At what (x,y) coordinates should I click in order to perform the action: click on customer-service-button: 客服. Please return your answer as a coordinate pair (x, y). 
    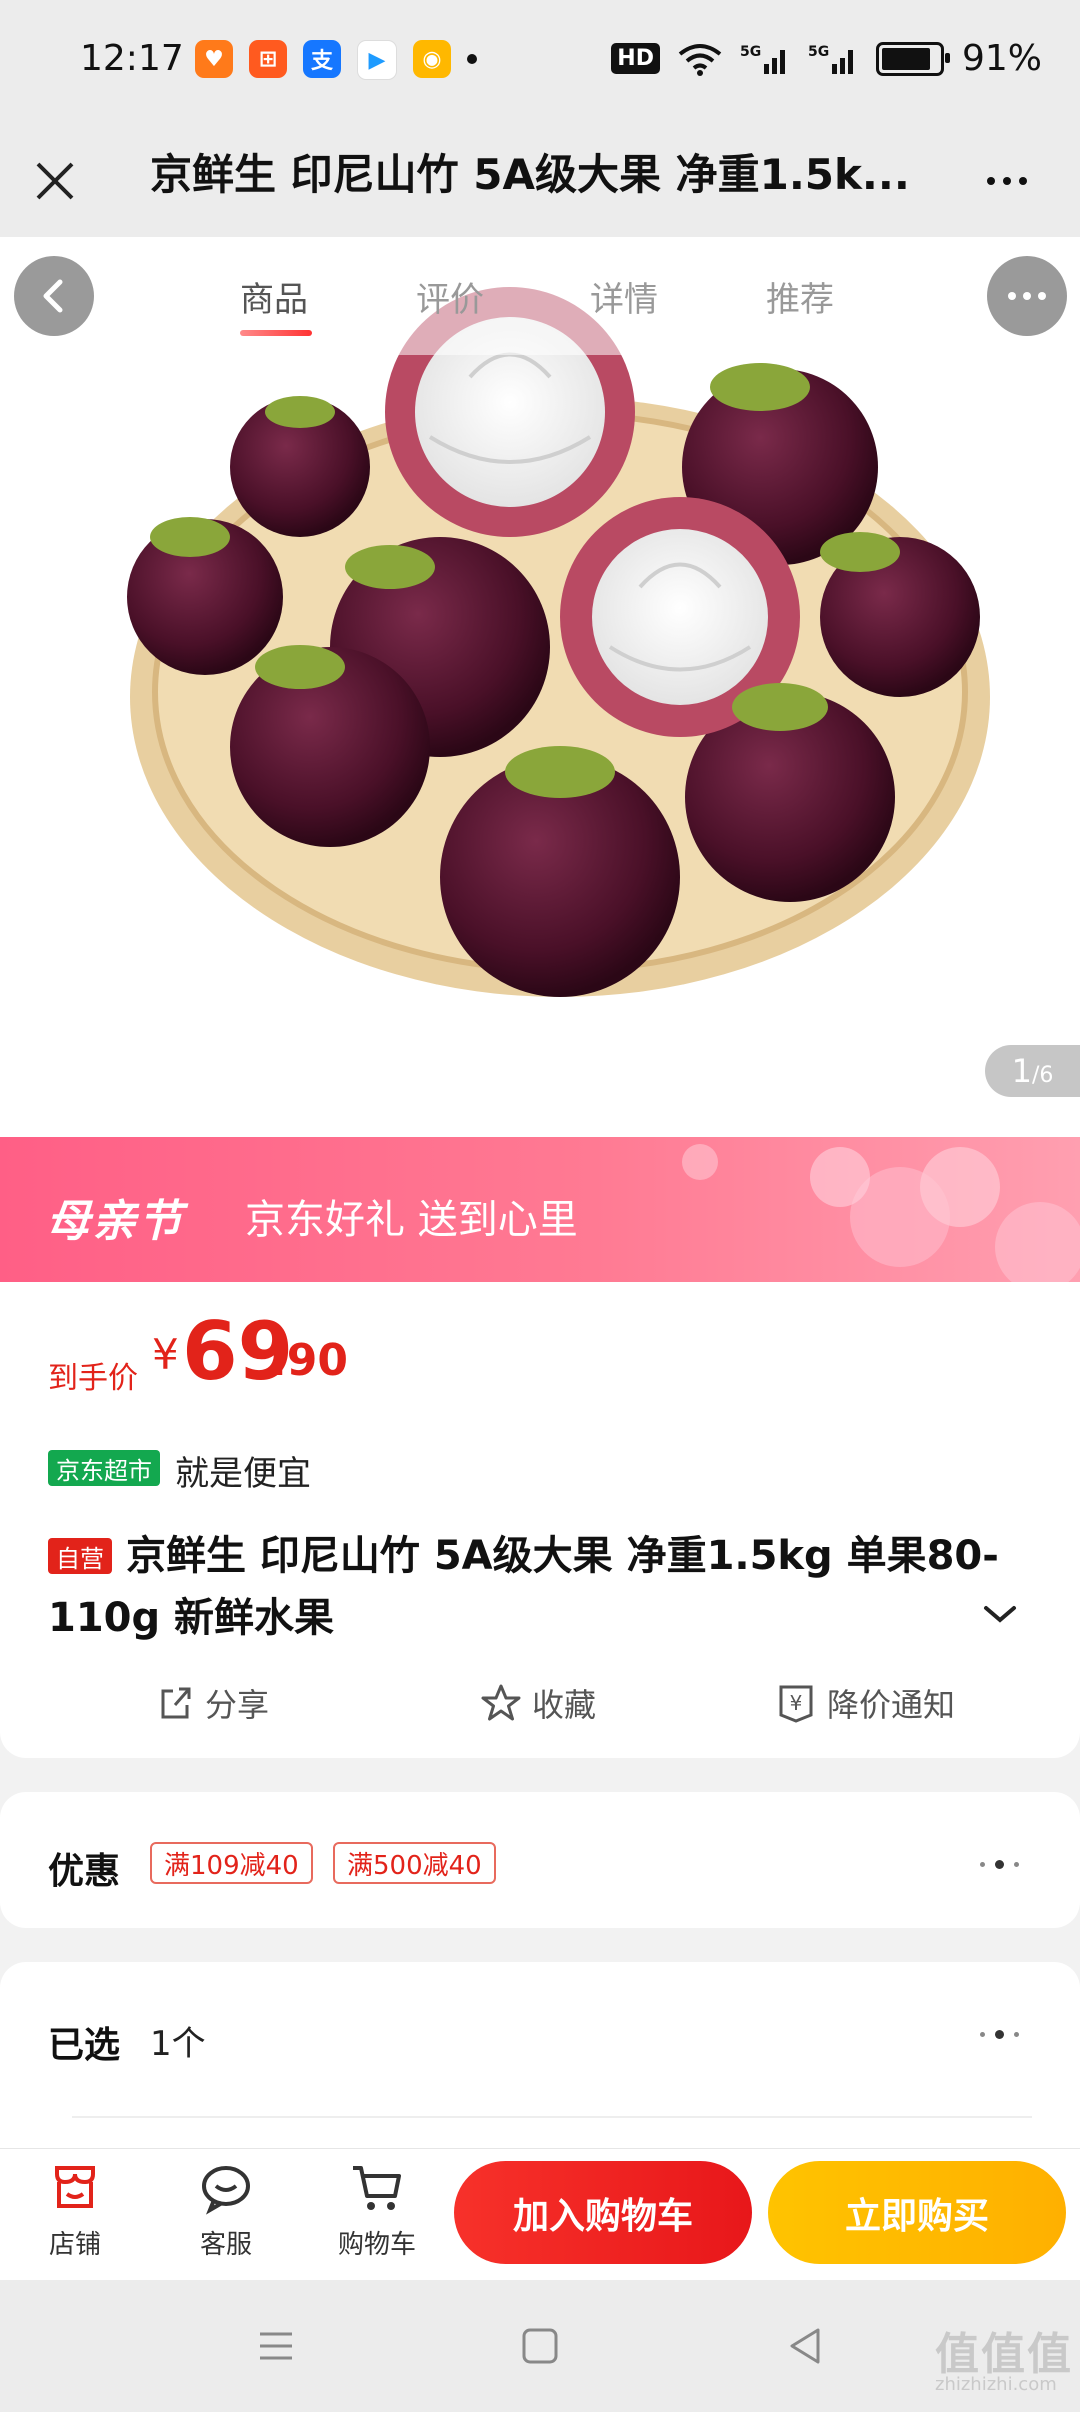
    Looking at the image, I should click on (226, 2210).